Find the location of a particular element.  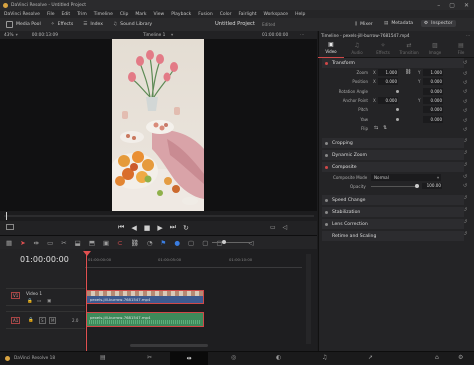

flip-horizontal-icon: ⇆ is located at coordinates (376, 128).